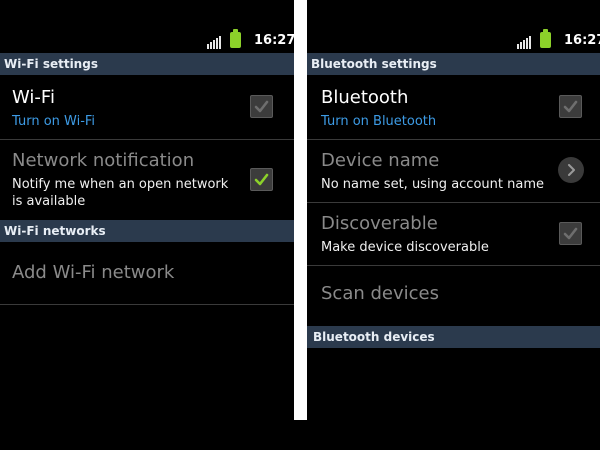 The image size is (600, 450). What do you see at coordinates (453, 295) in the screenshot?
I see `scan-devices-row: Scan devices` at bounding box center [453, 295].